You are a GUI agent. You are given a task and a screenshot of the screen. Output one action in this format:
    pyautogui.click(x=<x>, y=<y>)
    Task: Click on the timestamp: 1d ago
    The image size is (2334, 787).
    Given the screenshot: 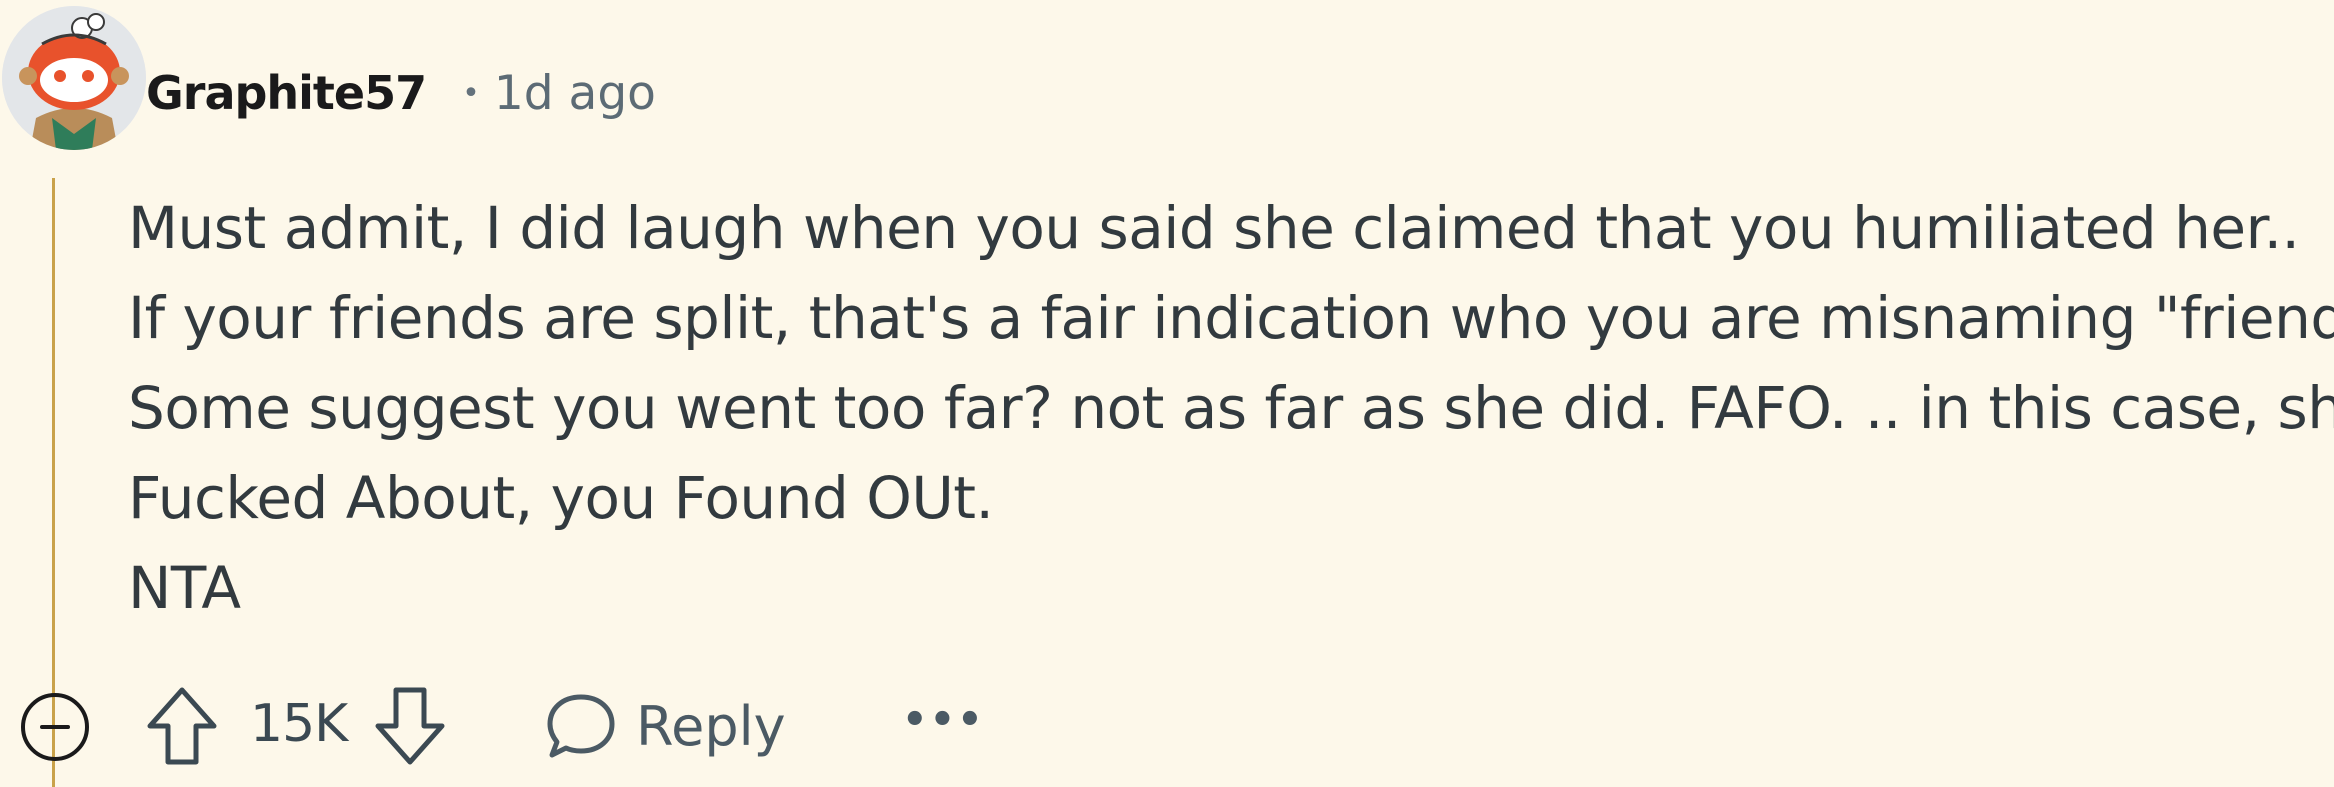 What is the action you would take?
    pyautogui.click(x=575, y=93)
    